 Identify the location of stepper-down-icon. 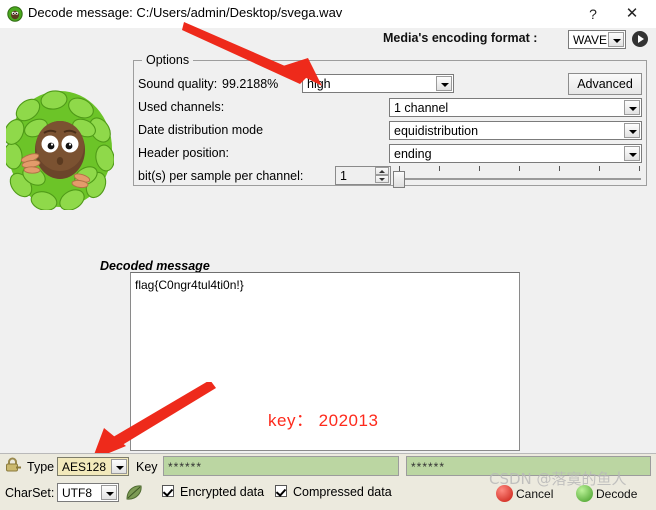
(382, 179).